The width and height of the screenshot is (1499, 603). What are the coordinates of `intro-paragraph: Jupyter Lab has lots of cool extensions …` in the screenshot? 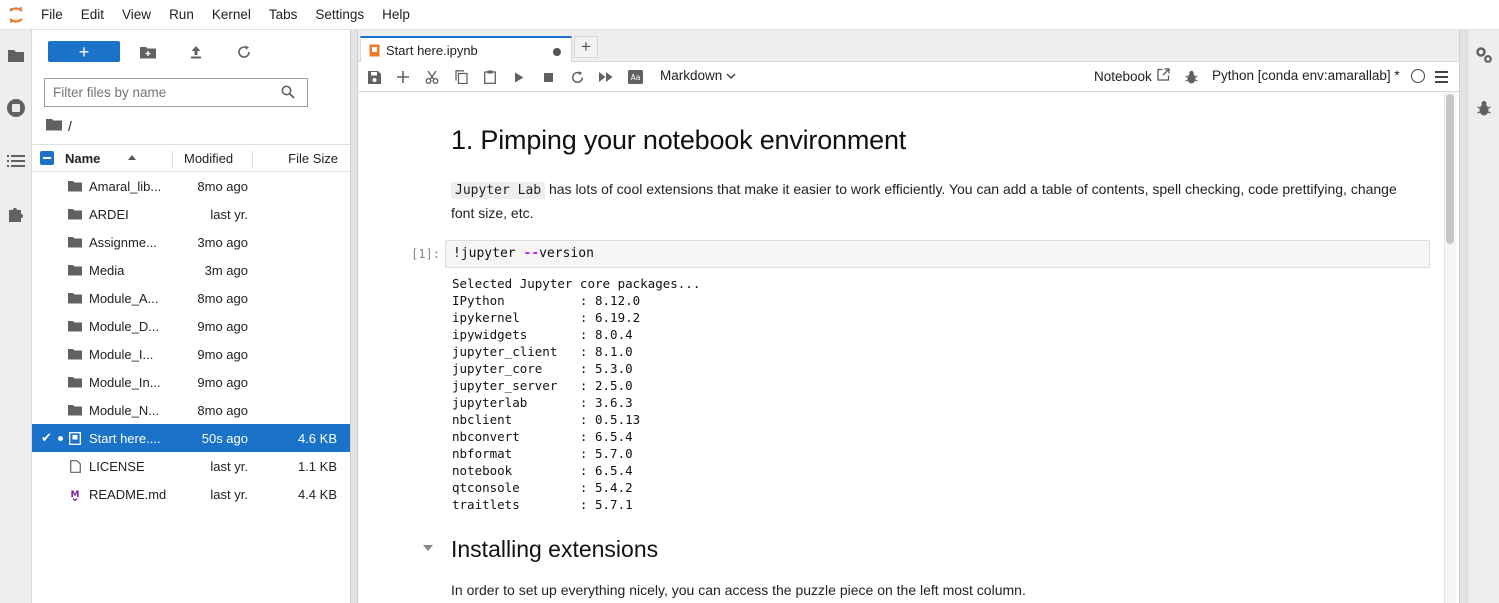 It's located at (936, 201).